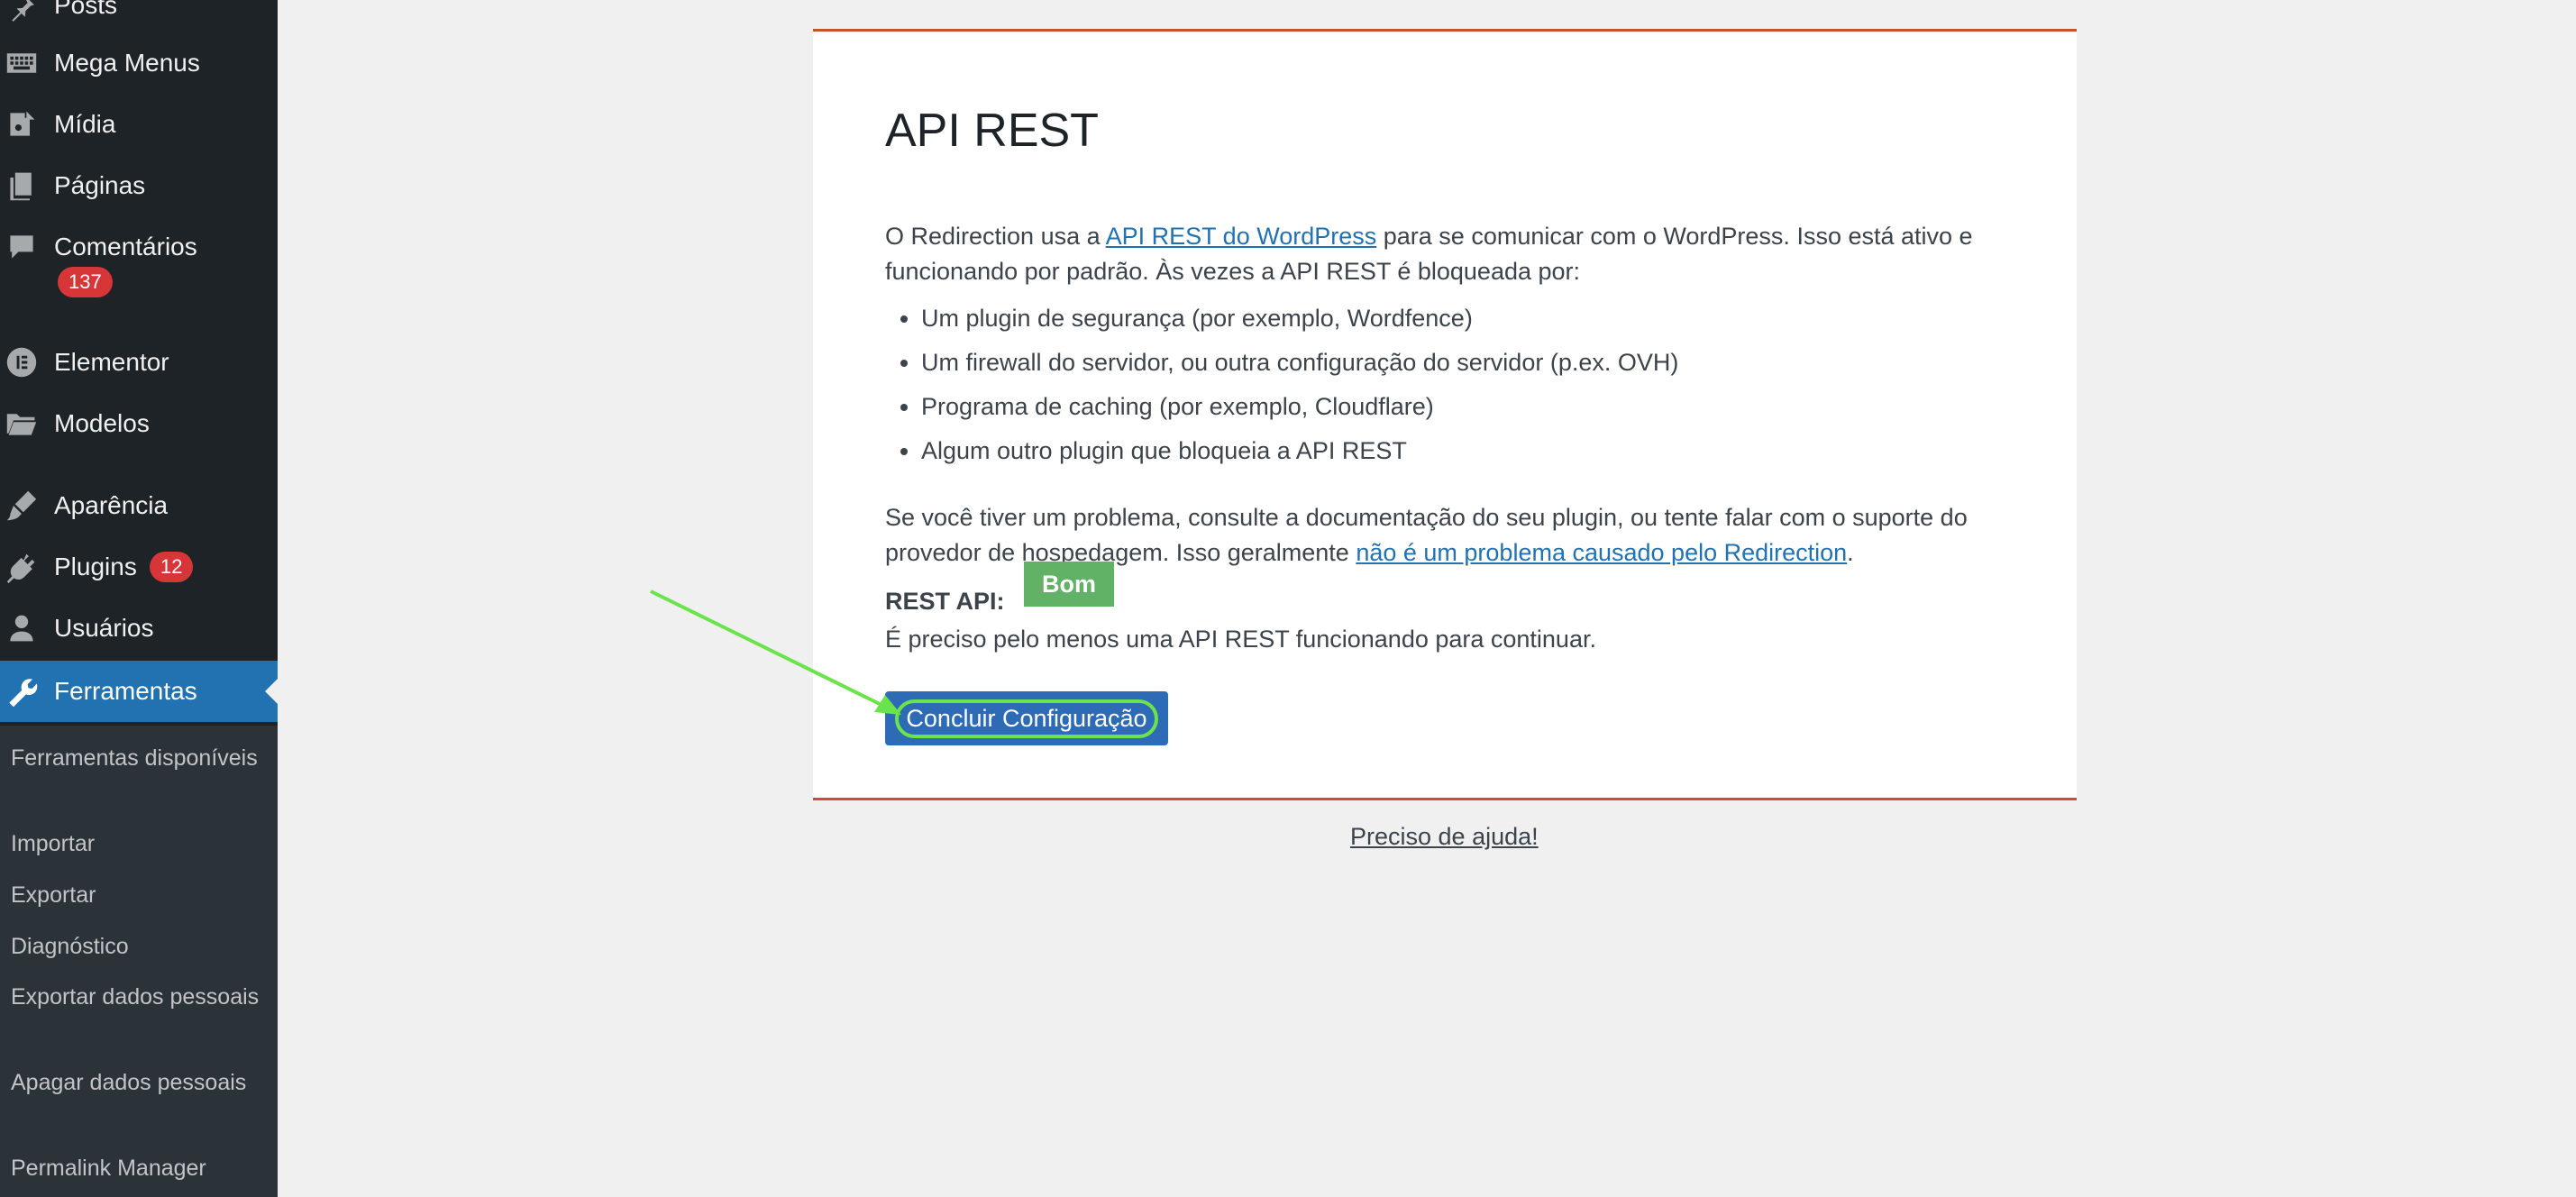 The height and width of the screenshot is (1197, 2576). Describe the element at coordinates (996, 236) in the screenshot. I see `intro-text: O Redirection usa a` at that location.